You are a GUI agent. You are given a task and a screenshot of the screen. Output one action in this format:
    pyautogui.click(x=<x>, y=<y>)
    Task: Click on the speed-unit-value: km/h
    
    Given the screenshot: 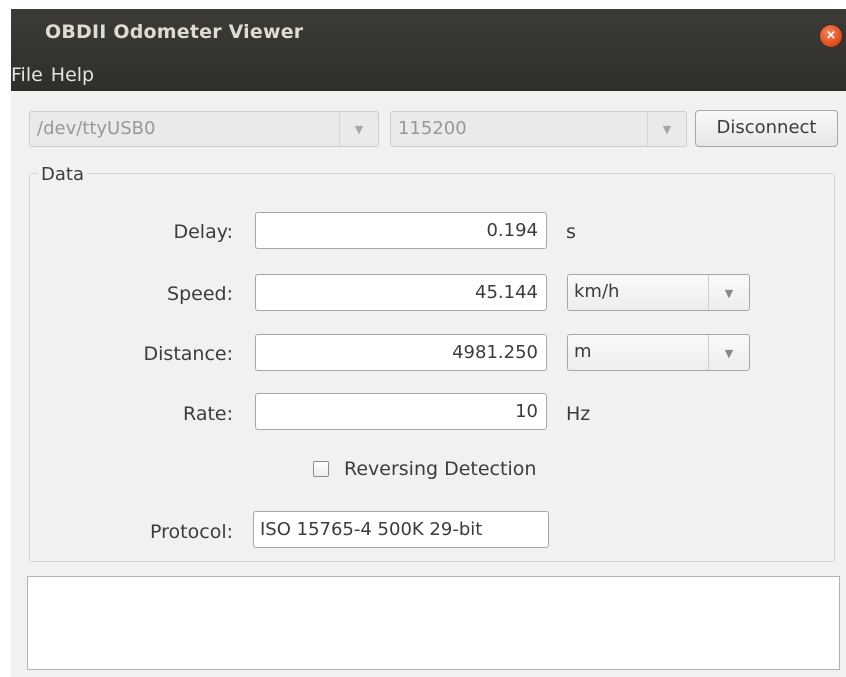 What is the action you would take?
    pyautogui.click(x=597, y=291)
    